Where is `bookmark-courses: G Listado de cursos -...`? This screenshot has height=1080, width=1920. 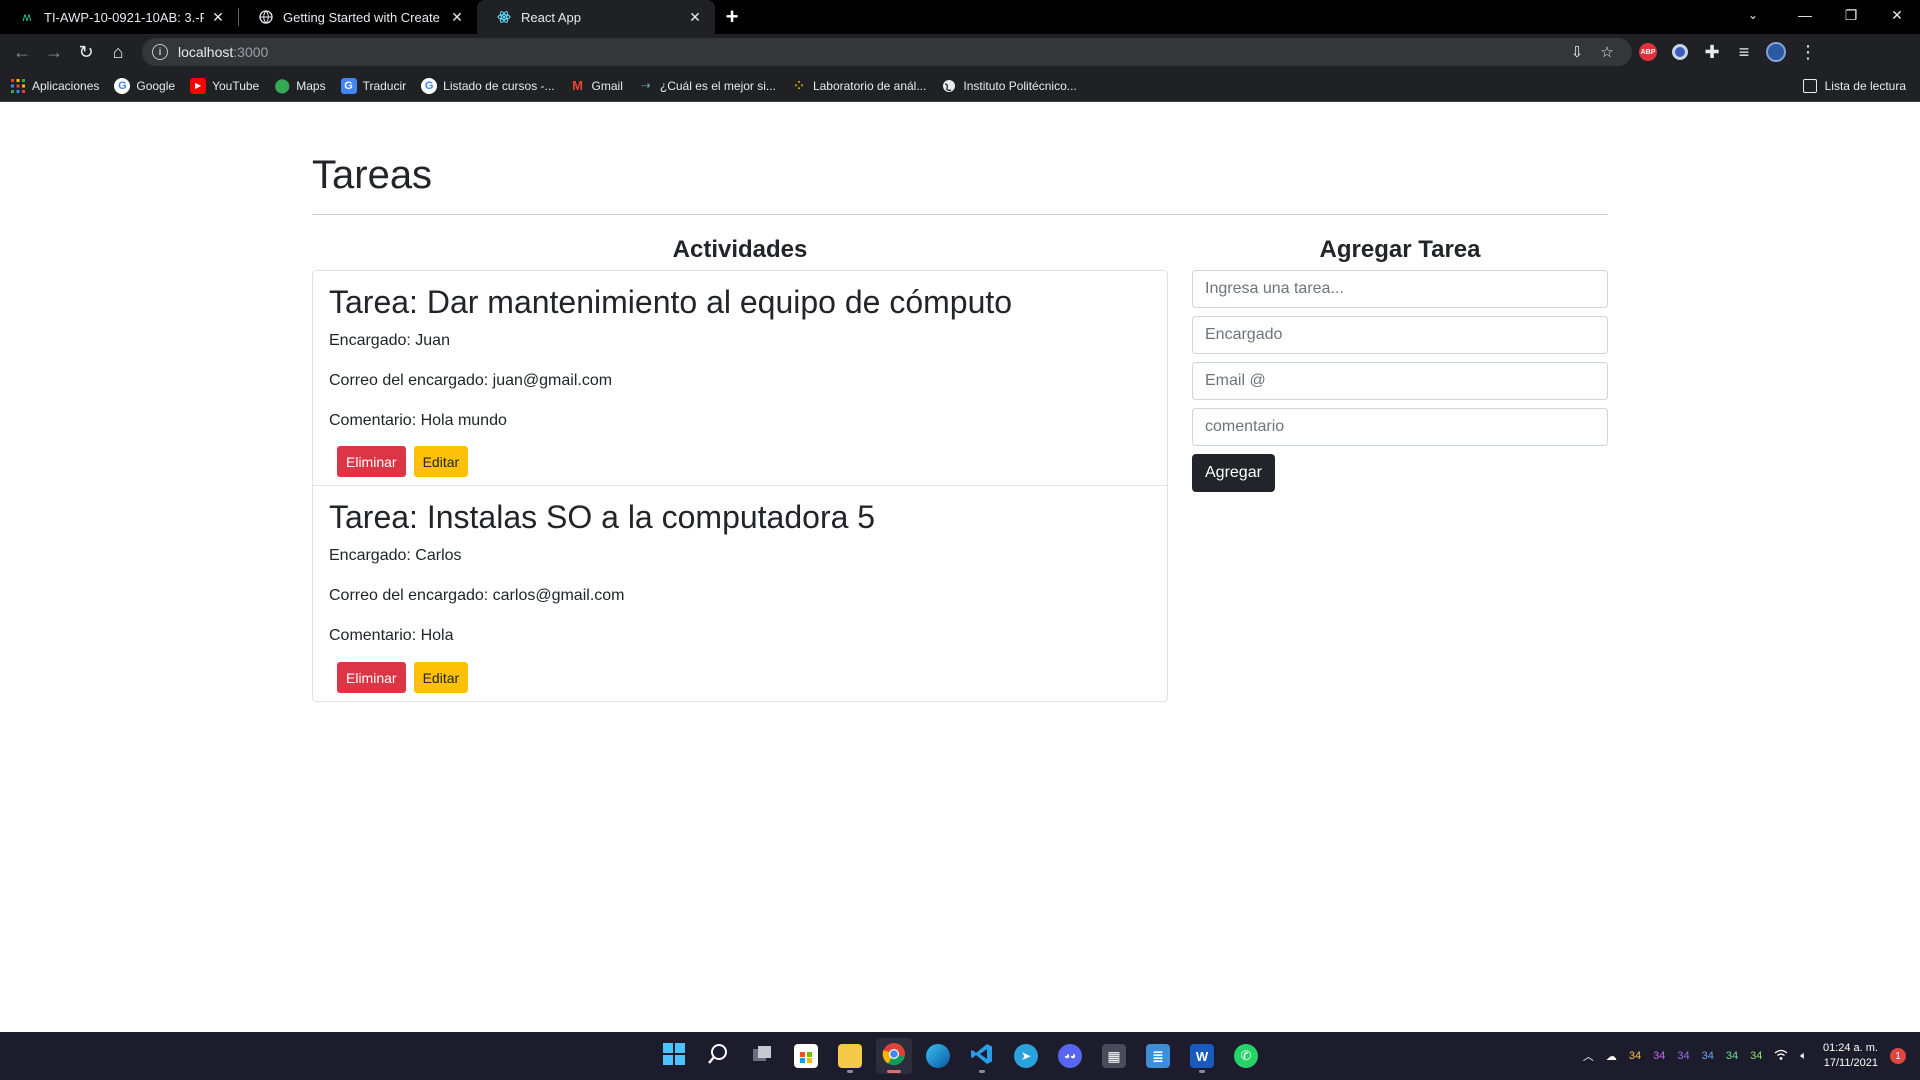 bookmark-courses: G Listado de cursos -... is located at coordinates (488, 85).